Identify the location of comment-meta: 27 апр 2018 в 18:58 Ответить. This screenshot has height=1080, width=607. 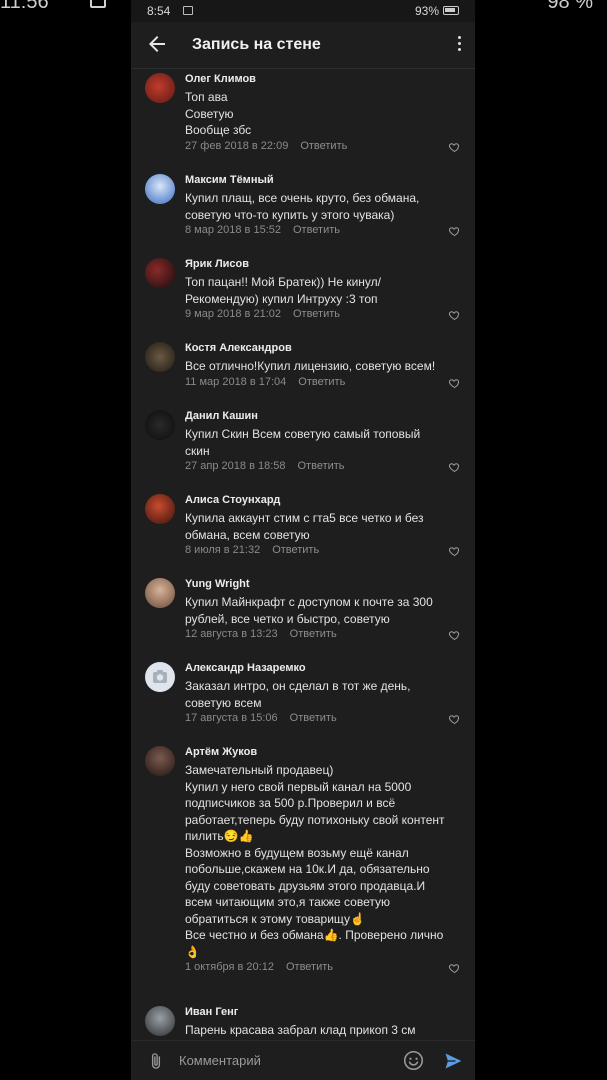
(265, 466).